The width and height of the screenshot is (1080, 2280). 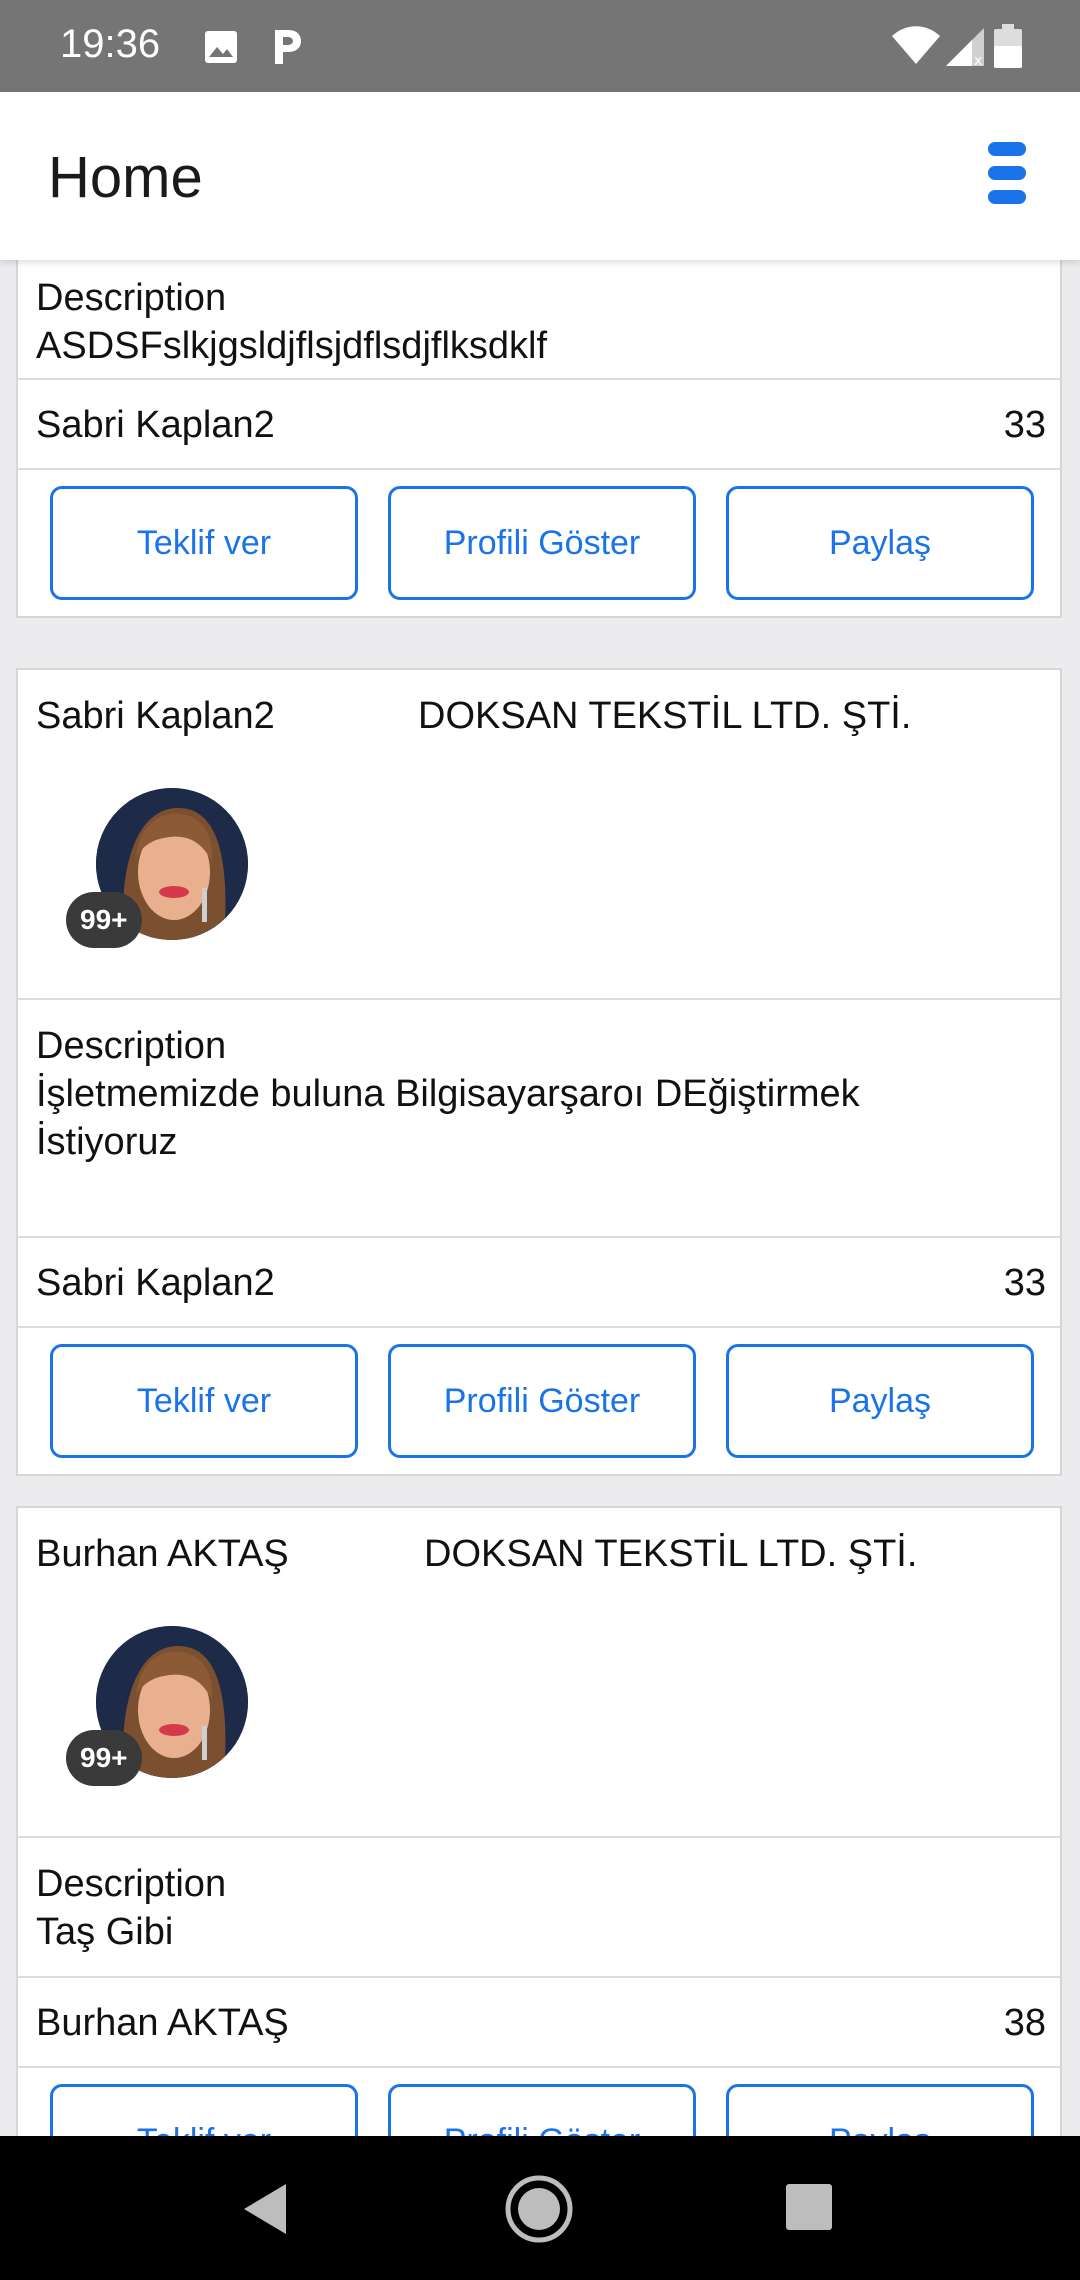 What do you see at coordinates (540, 46) in the screenshot?
I see `status-bar: 19:36 x` at bounding box center [540, 46].